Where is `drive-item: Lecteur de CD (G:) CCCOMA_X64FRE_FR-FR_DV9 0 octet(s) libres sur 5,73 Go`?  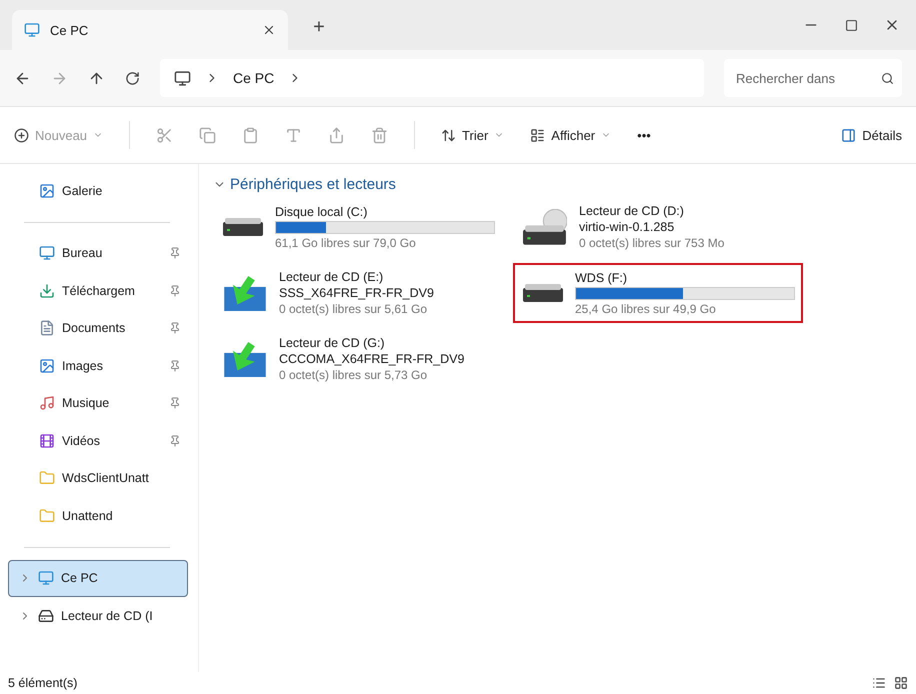 drive-item: Lecteur de CD (G:) CCCOMA_X64FRE_FR-FR_DV9 0 octet(s) libres sur 5,73 Go is located at coordinates (358, 359).